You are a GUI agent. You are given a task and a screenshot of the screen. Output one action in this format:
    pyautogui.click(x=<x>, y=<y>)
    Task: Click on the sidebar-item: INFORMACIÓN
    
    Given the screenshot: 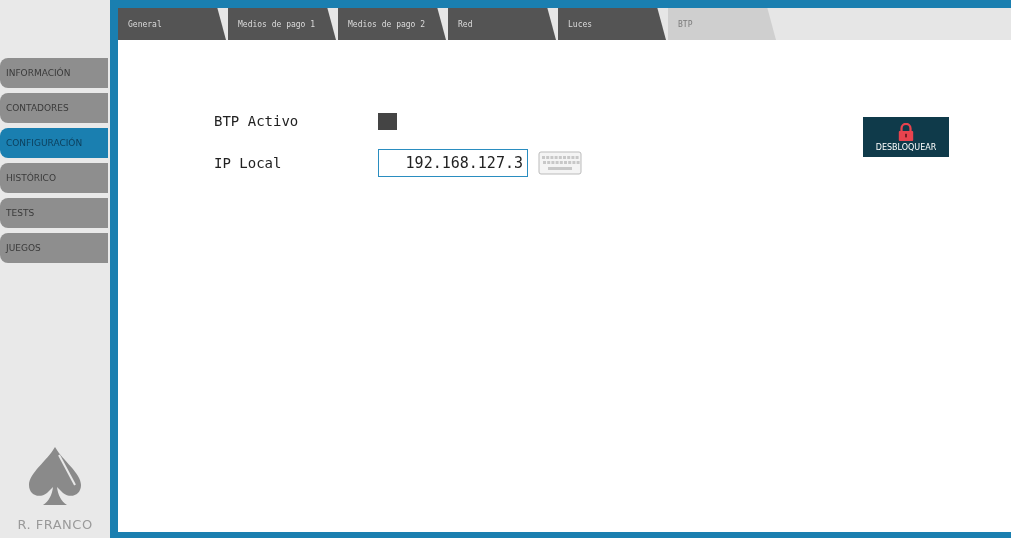 What is the action you would take?
    pyautogui.click(x=54, y=73)
    